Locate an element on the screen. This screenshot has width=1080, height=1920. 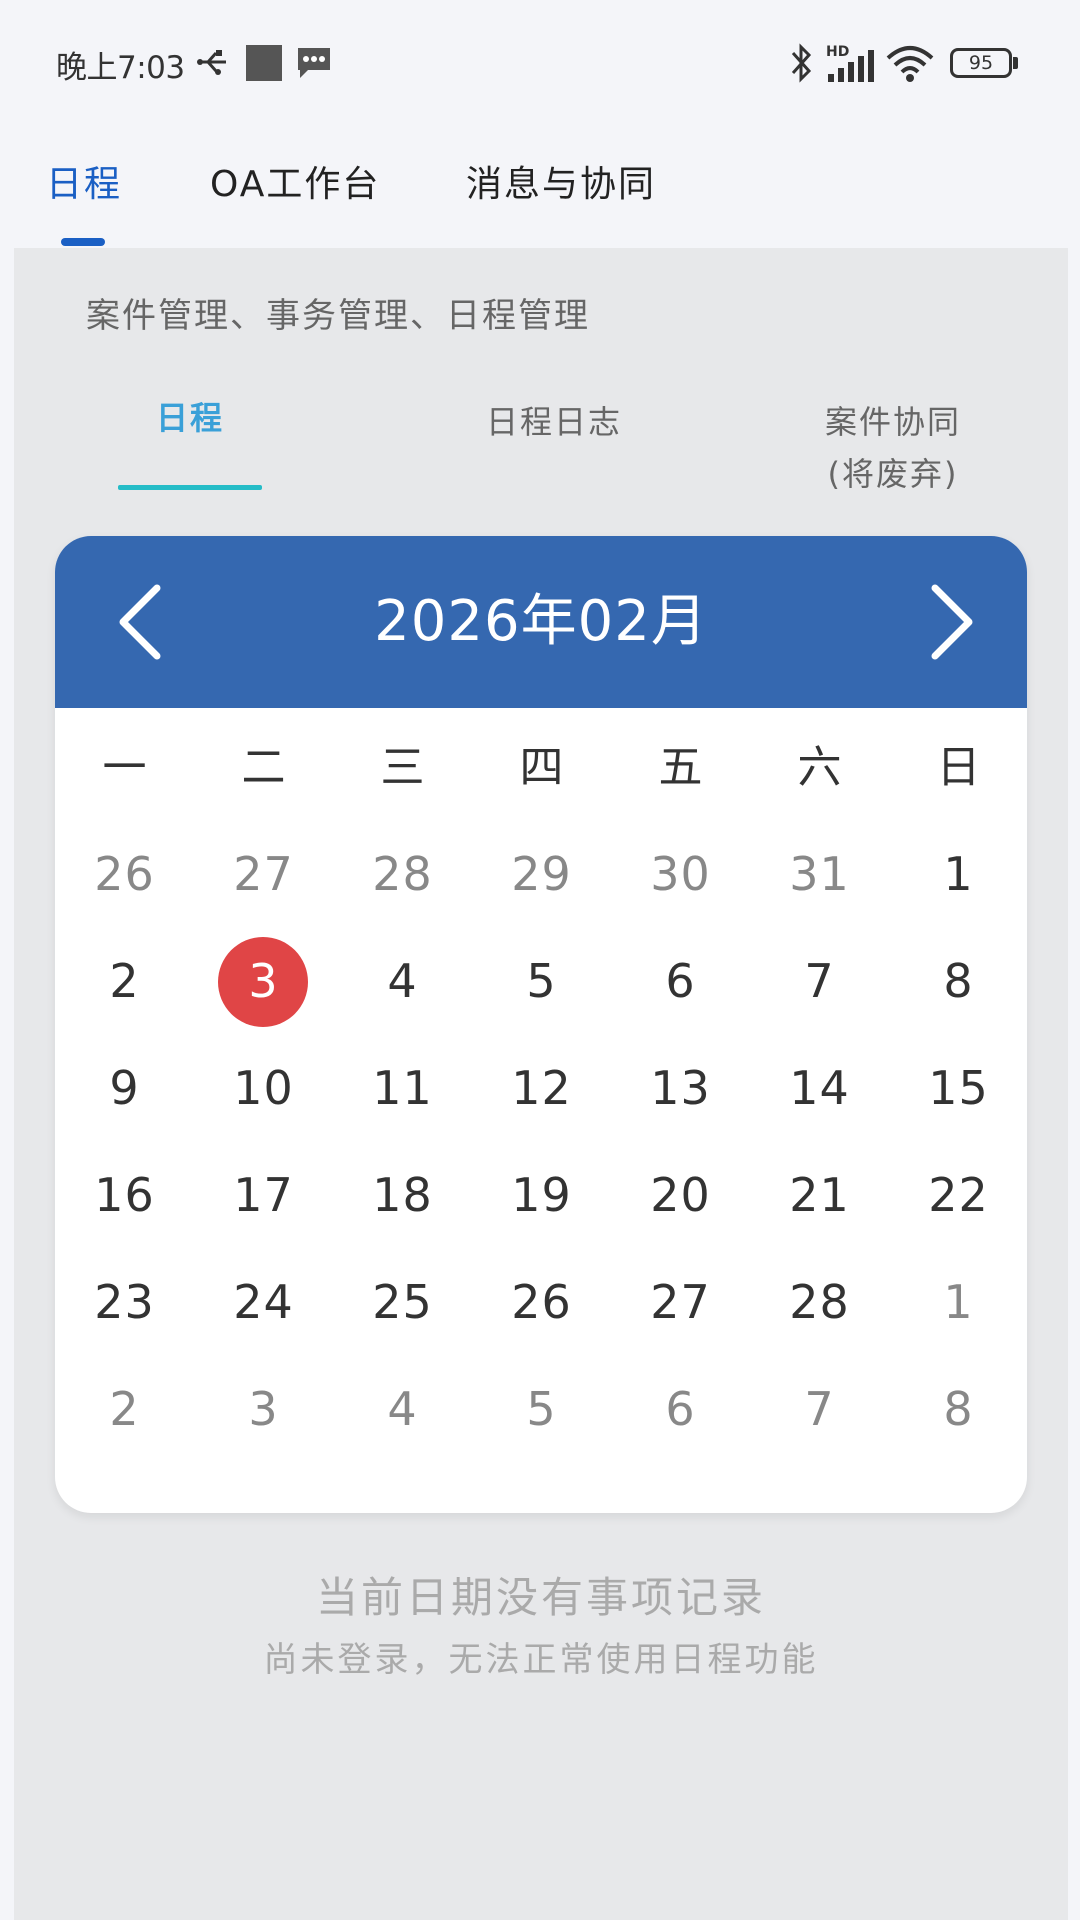
calendar-month-title: 2026年02月 is located at coordinates (541, 621).